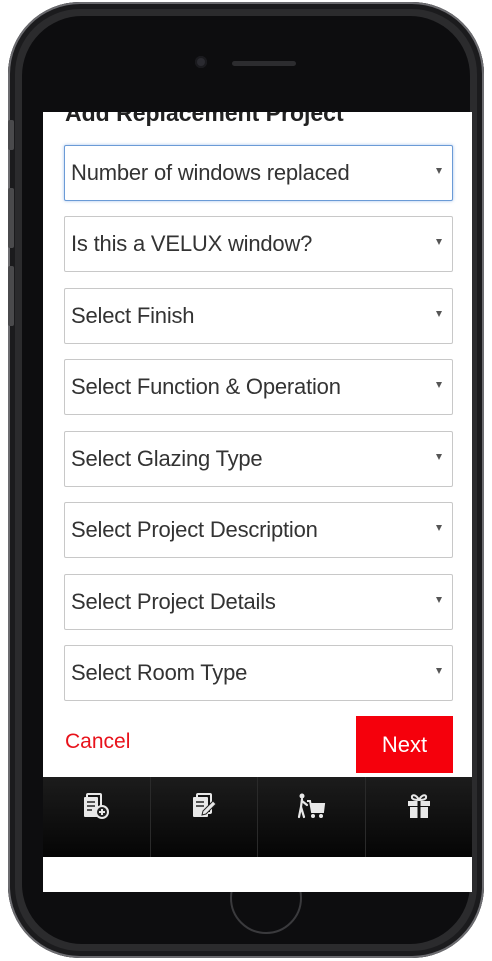 Image resolution: width=492 pixels, height=961 pixels. I want to click on select-label: Select Room Type, so click(159, 672).